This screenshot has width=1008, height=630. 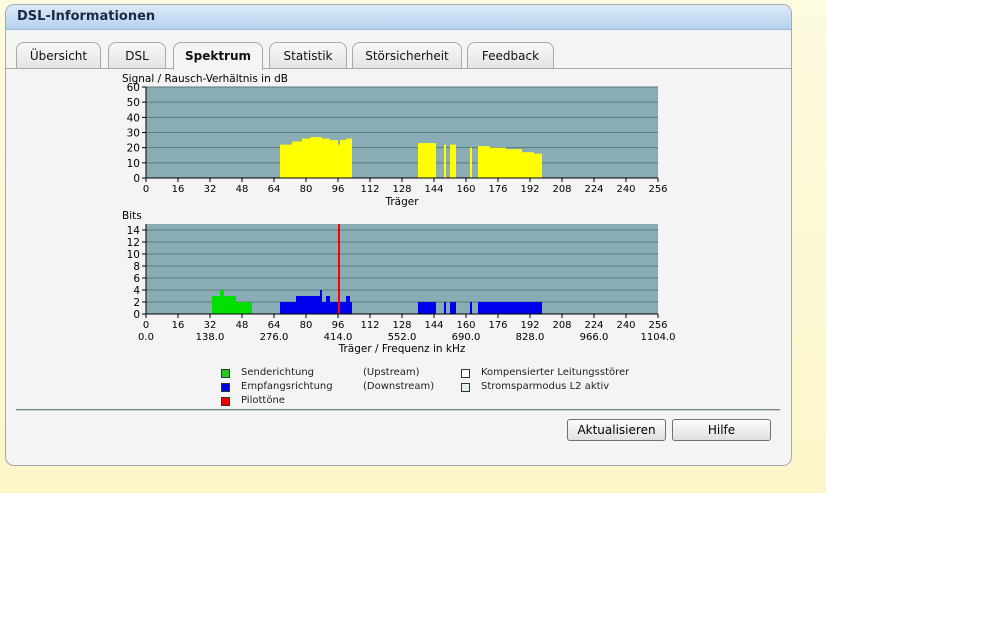 I want to click on bits-x-freq-label: 966.0, so click(x=594, y=337).